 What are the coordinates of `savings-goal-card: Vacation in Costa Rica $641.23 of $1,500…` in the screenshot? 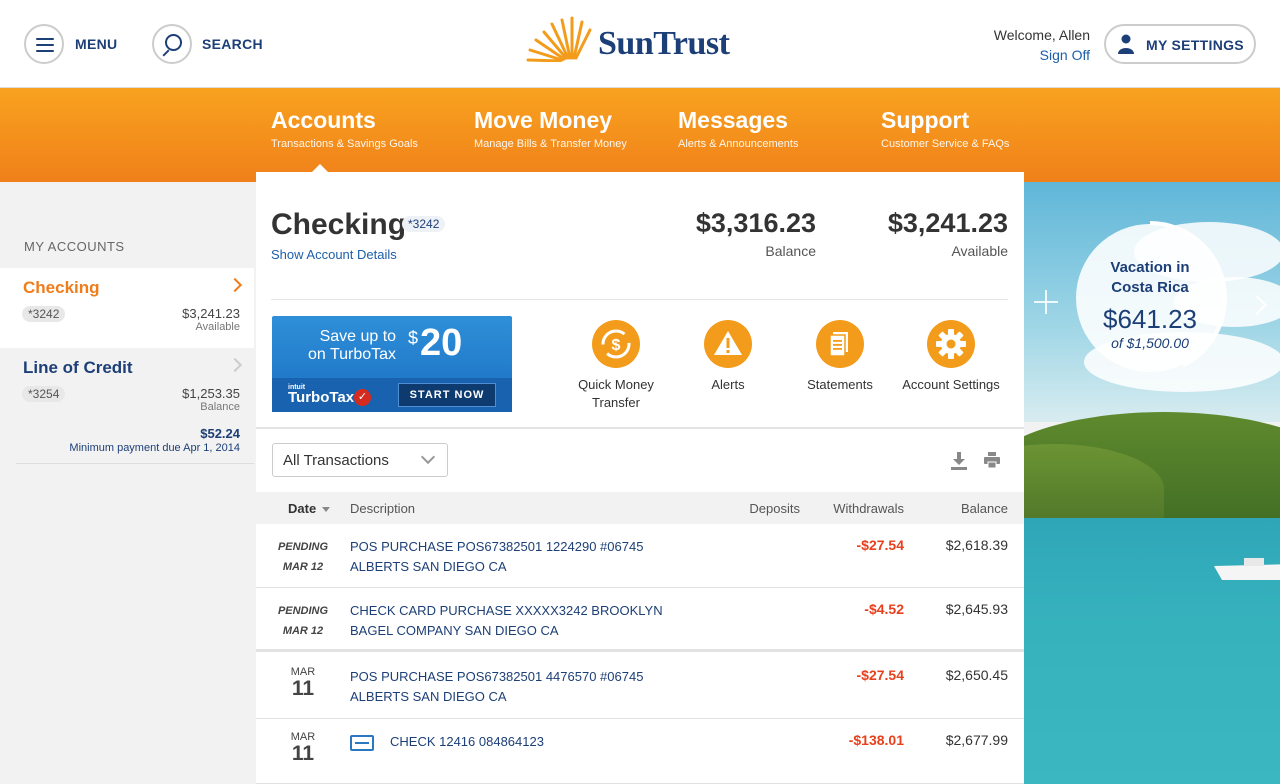 It's located at (1150, 298).